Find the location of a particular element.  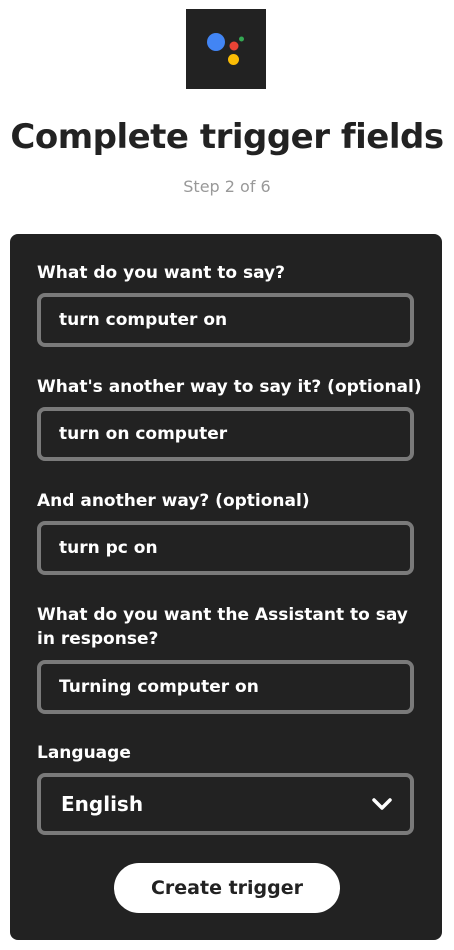

another-phrase-input is located at coordinates (225, 548).